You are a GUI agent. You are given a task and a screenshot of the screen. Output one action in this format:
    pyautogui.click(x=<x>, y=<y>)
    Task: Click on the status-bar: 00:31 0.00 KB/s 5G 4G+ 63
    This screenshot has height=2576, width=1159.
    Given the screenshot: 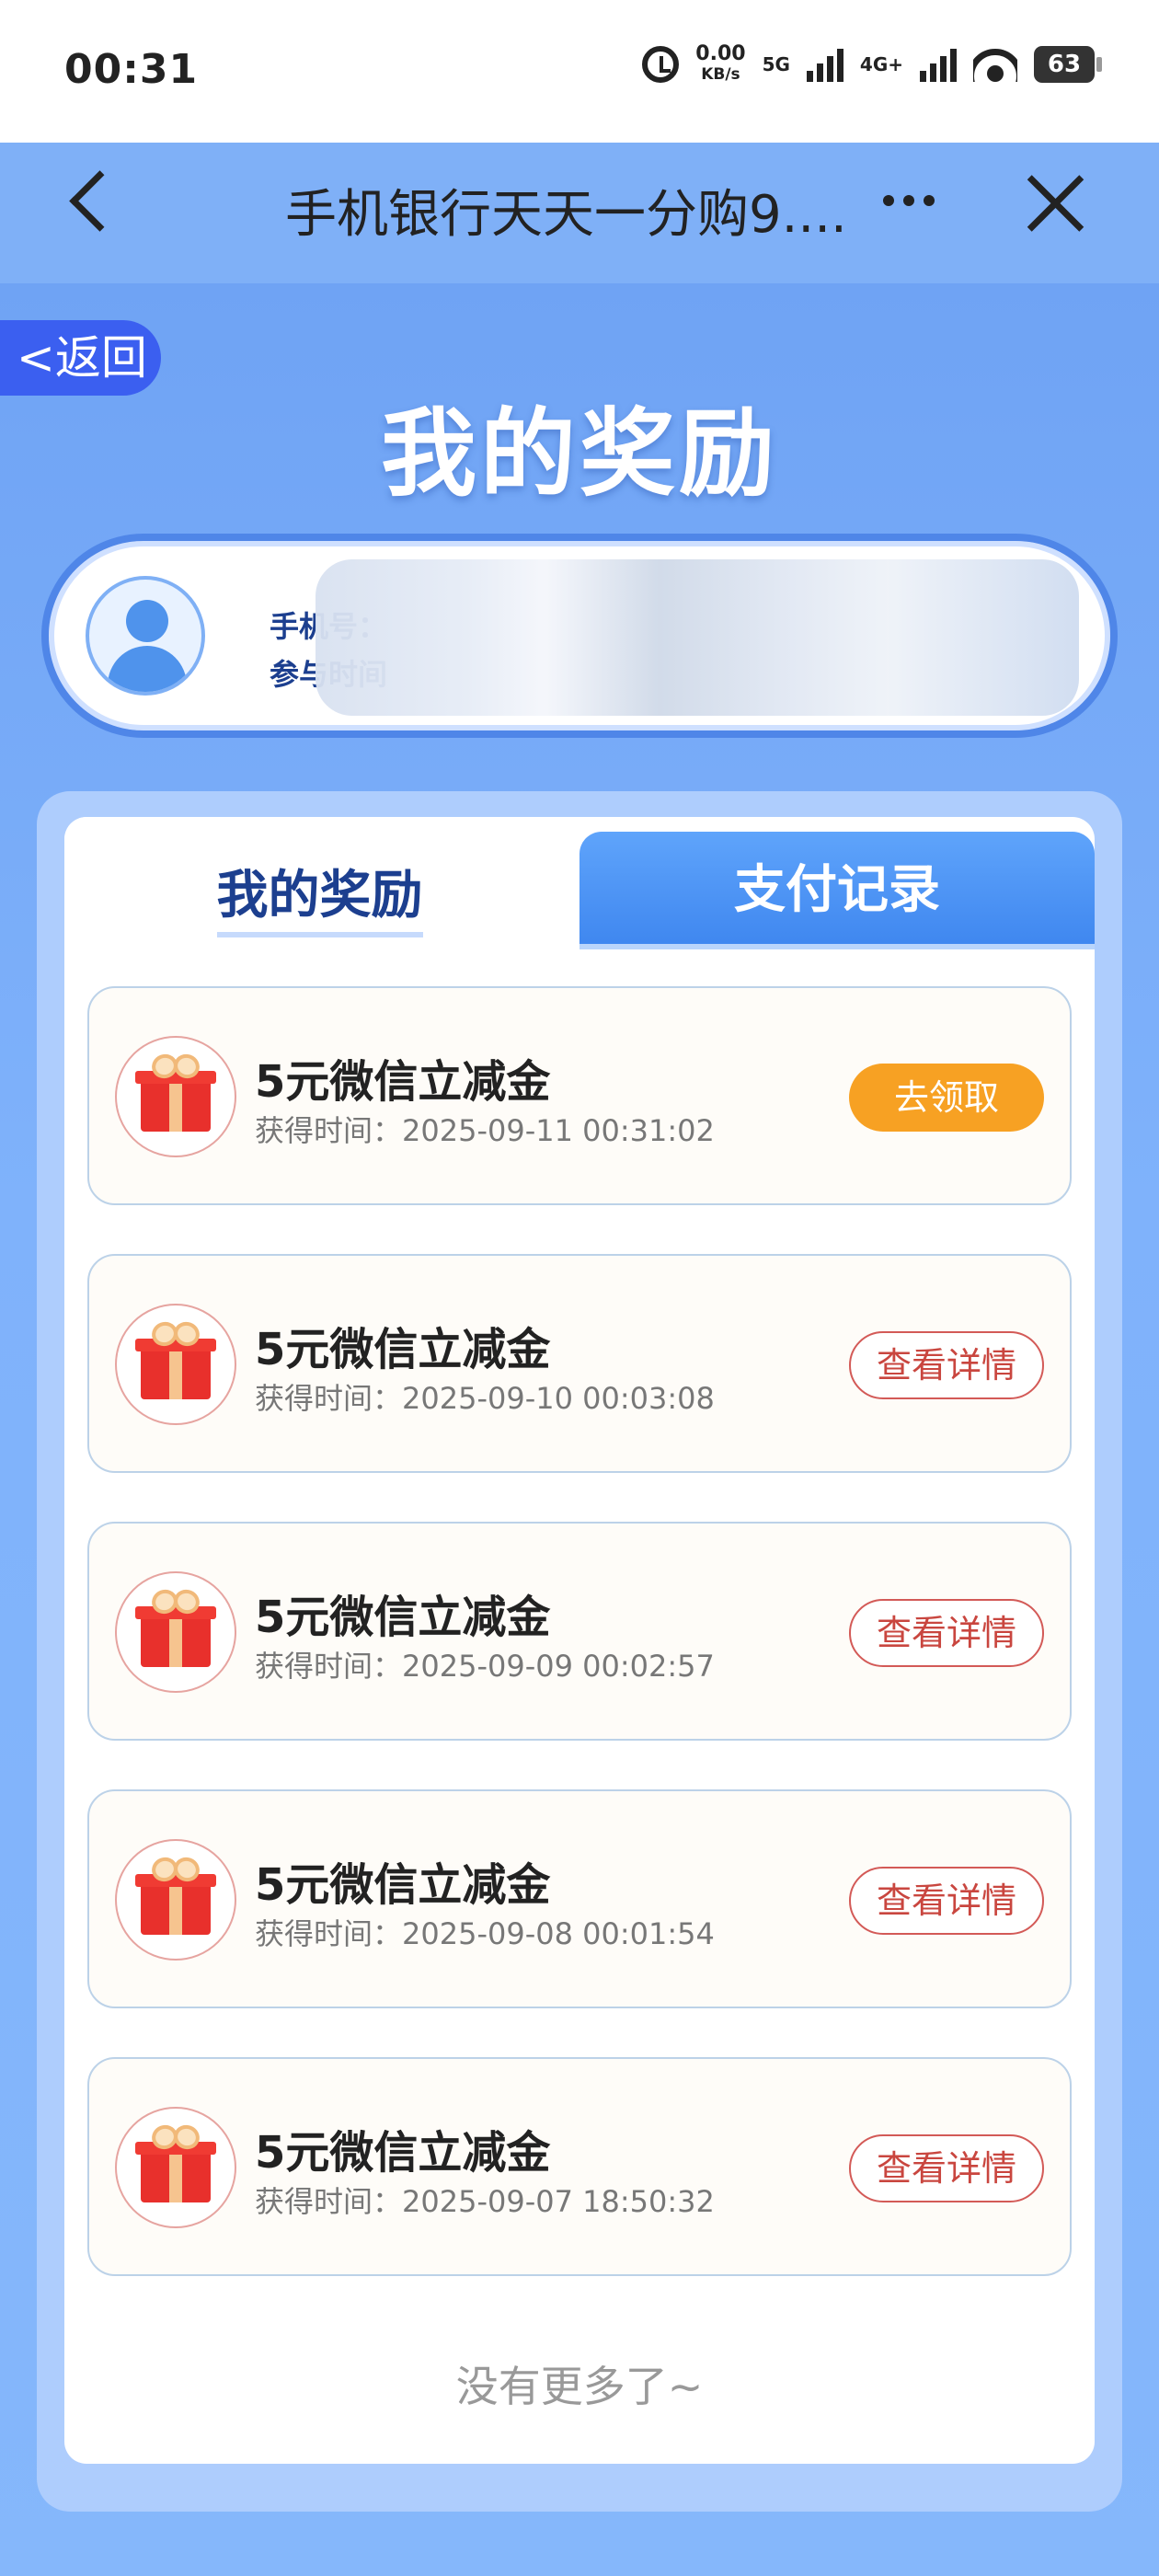 What is the action you would take?
    pyautogui.click(x=579, y=71)
    